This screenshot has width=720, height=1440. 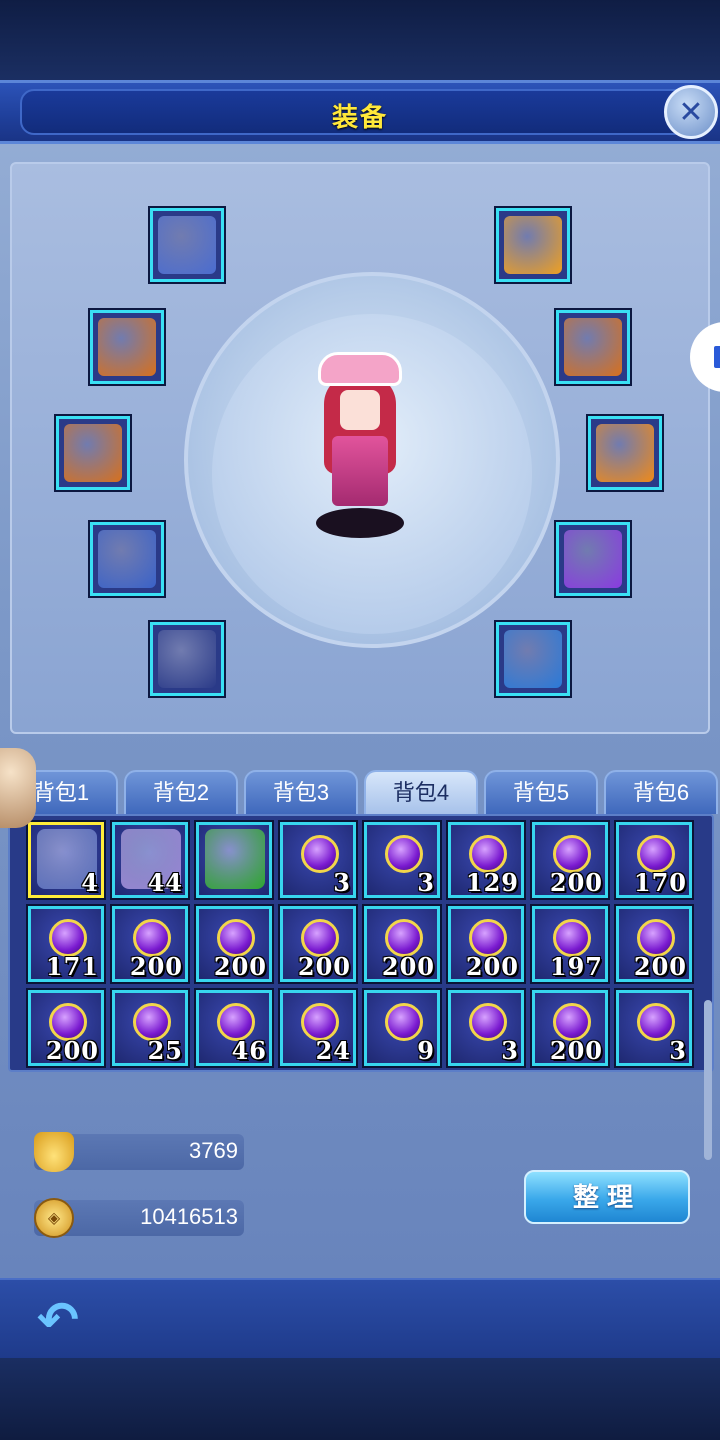 What do you see at coordinates (541, 792) in the screenshot?
I see `tab-bag-5: 背包5` at bounding box center [541, 792].